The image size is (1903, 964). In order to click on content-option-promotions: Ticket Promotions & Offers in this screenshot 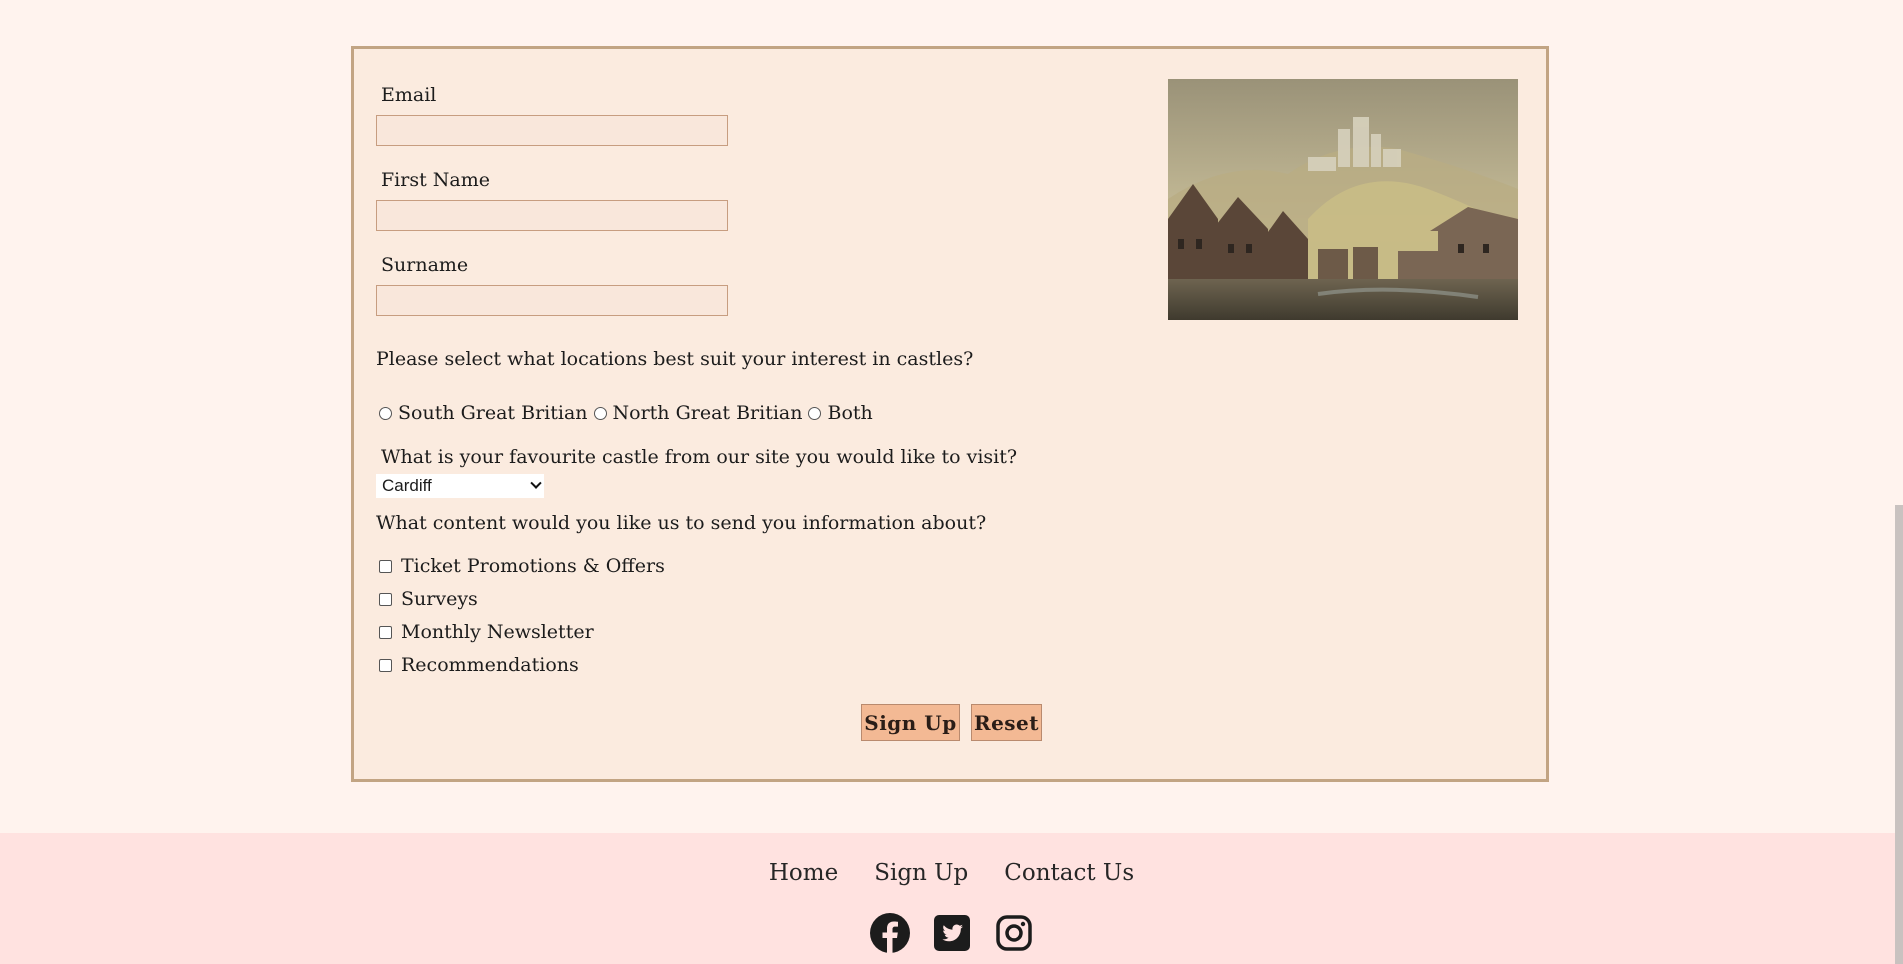, I will do `click(520, 566)`.